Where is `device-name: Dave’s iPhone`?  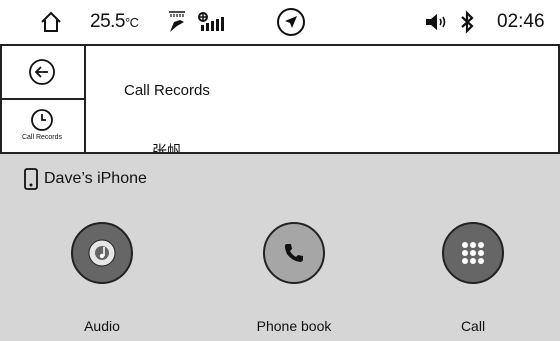
device-name: Dave’s iPhone is located at coordinates (95, 178).